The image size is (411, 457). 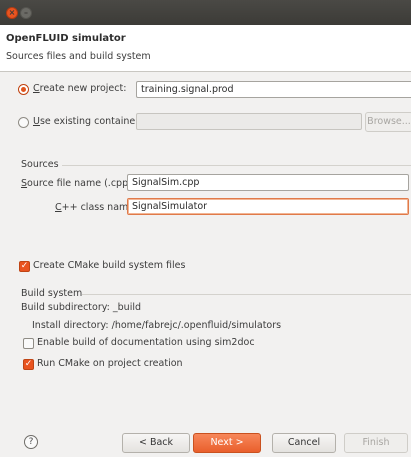 What do you see at coordinates (12, 13) in the screenshot?
I see `window-close-icon: ×` at bounding box center [12, 13].